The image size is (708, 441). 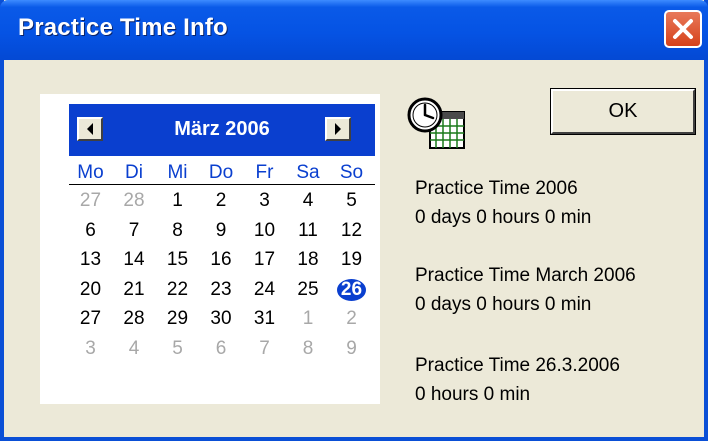 I want to click on day-practice-label: Practice Time 26.3.2006, so click(x=517, y=365).